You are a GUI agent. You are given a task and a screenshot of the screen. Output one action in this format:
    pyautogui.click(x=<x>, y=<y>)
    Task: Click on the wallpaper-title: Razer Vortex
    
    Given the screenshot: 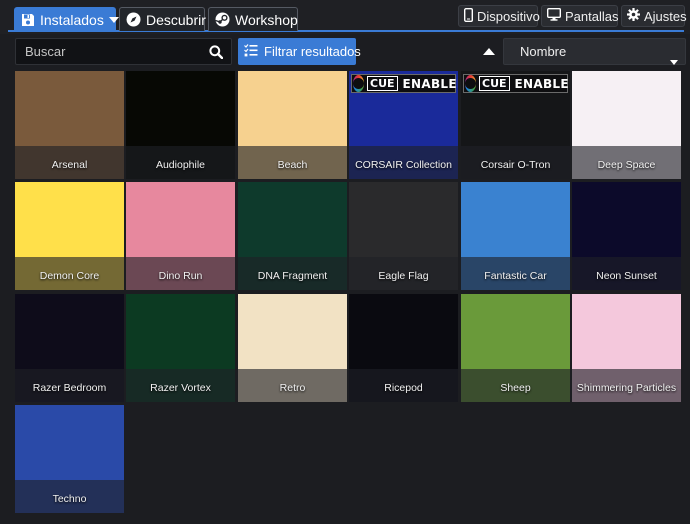 What is the action you would take?
    pyautogui.click(x=180, y=387)
    